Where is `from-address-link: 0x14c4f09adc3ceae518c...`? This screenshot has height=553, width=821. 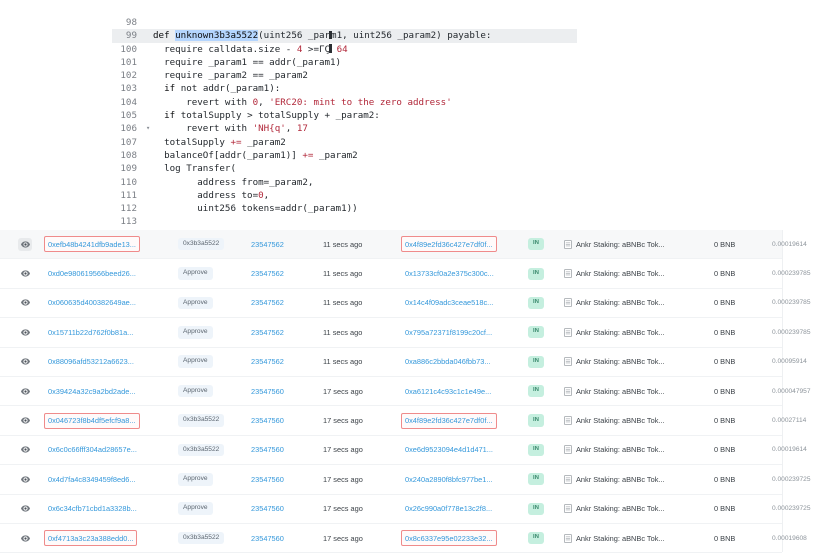
from-address-link: 0x14c4f09adc3ceae518c... is located at coordinates (449, 303).